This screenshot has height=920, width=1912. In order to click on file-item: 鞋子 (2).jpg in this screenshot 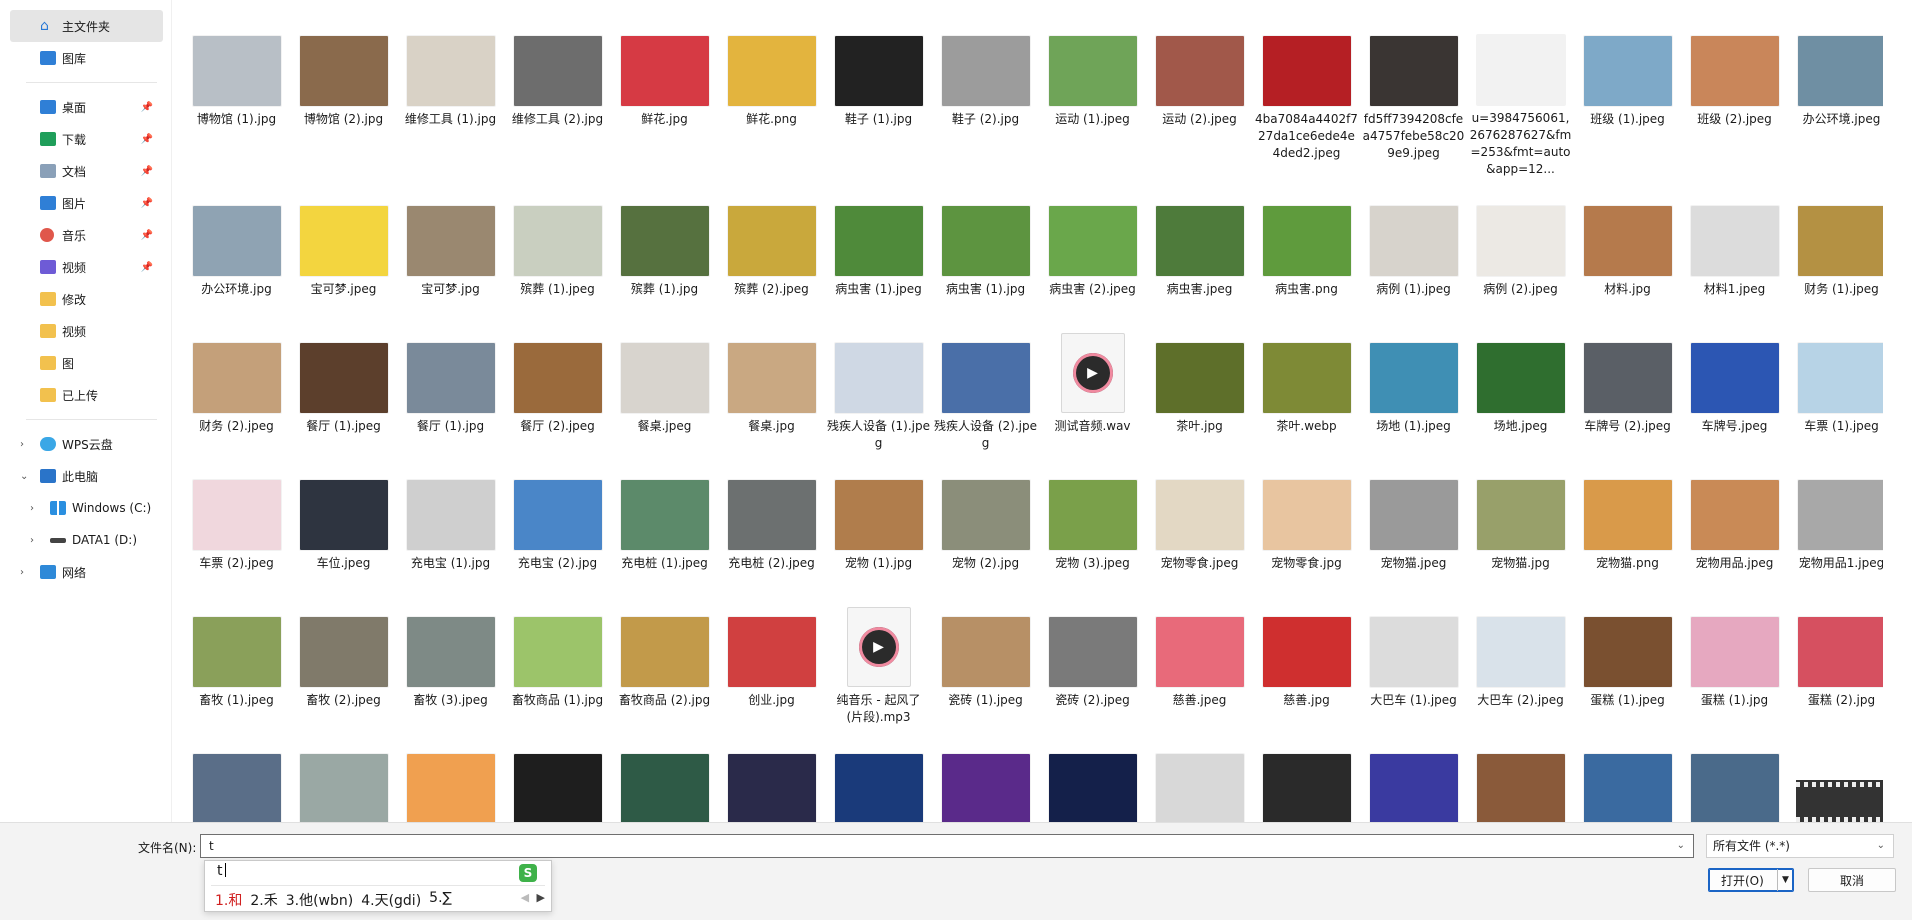, I will do `click(985, 93)`.